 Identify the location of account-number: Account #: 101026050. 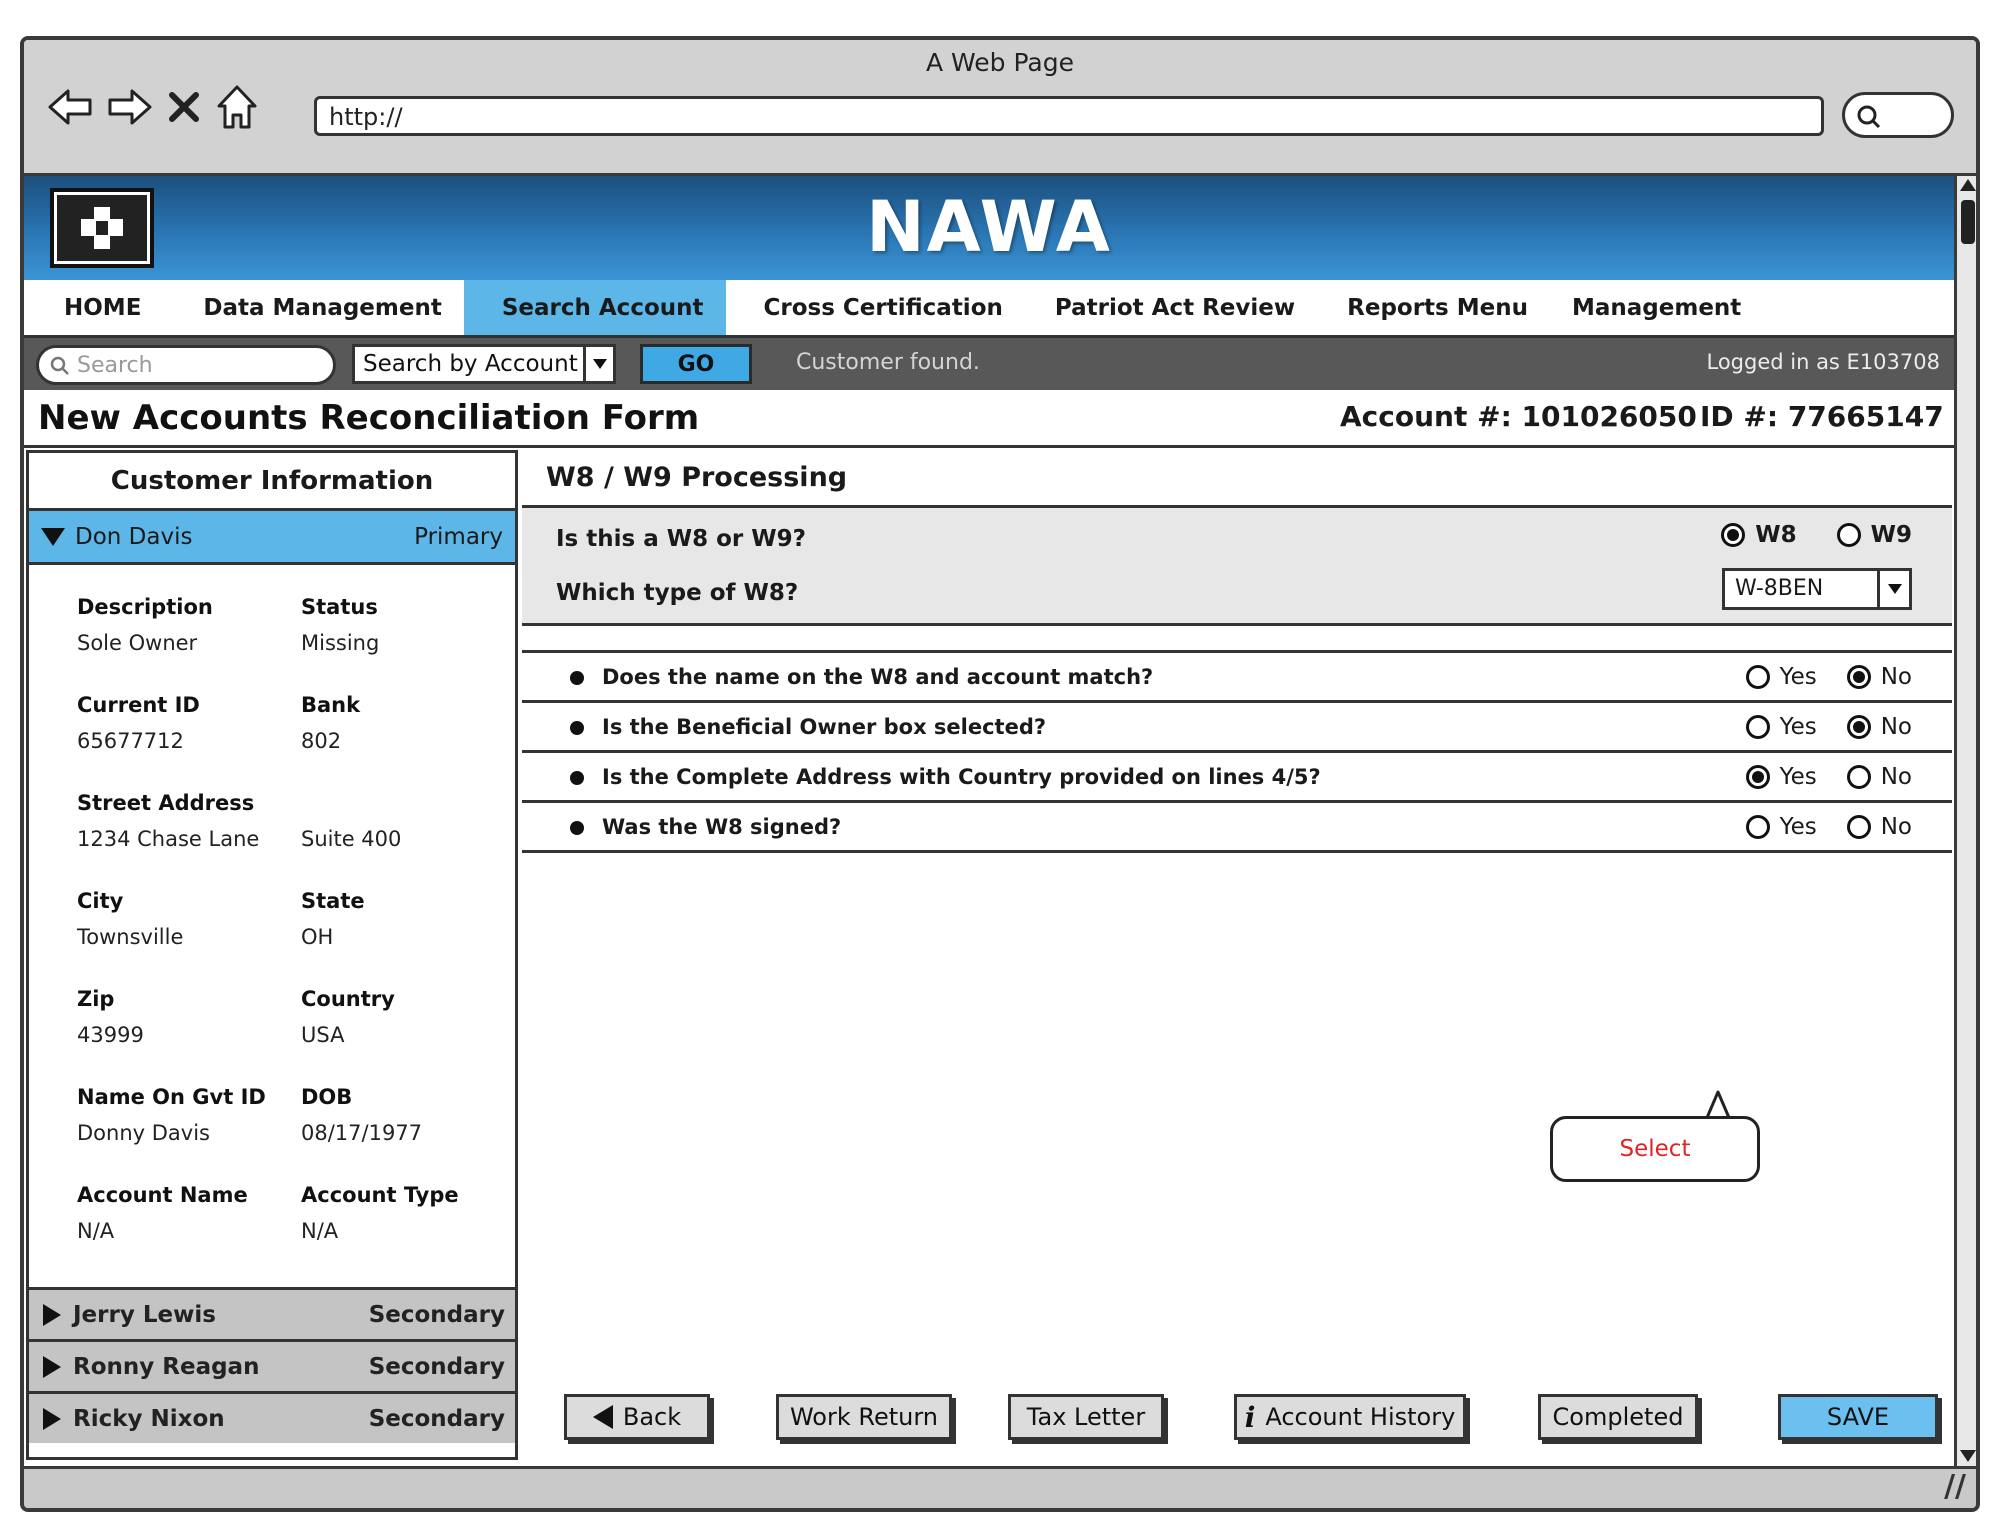
(1518, 416).